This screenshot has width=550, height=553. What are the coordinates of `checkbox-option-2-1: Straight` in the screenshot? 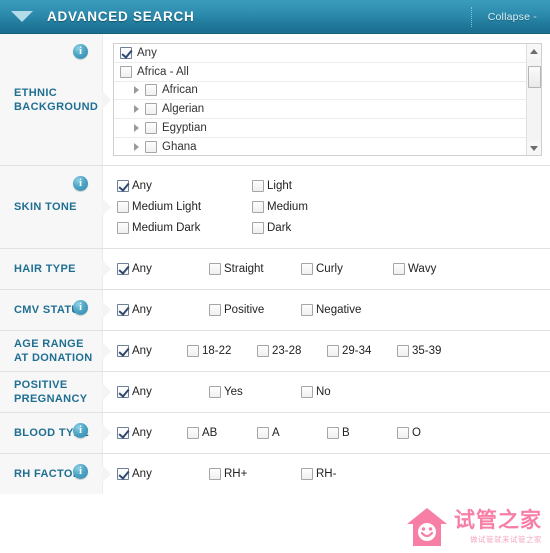 It's located at (255, 269).